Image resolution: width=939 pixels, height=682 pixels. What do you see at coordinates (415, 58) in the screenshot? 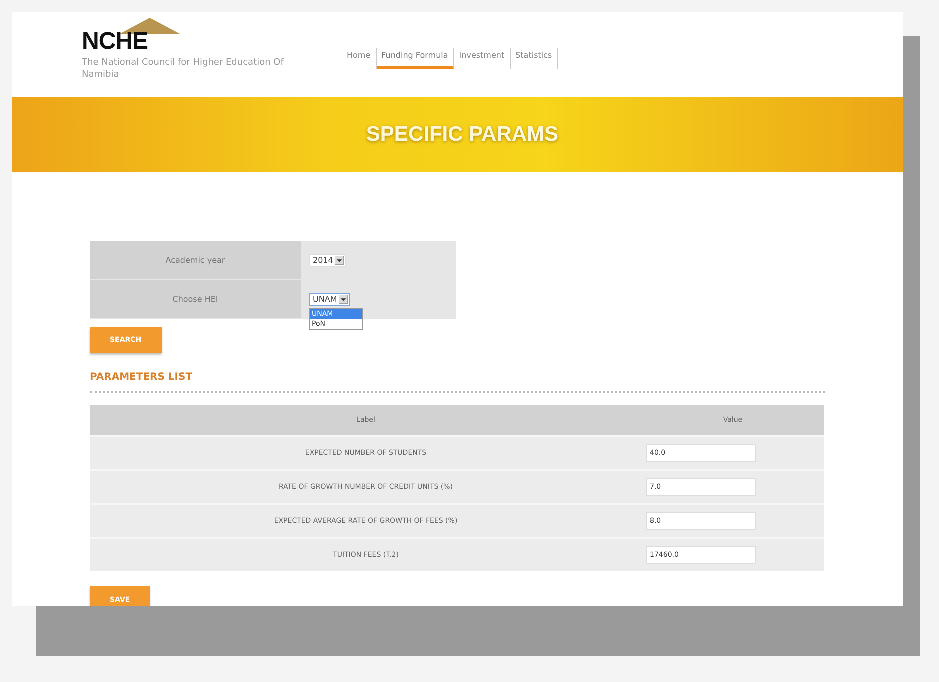
I see `nav-tab: Funding Formula` at bounding box center [415, 58].